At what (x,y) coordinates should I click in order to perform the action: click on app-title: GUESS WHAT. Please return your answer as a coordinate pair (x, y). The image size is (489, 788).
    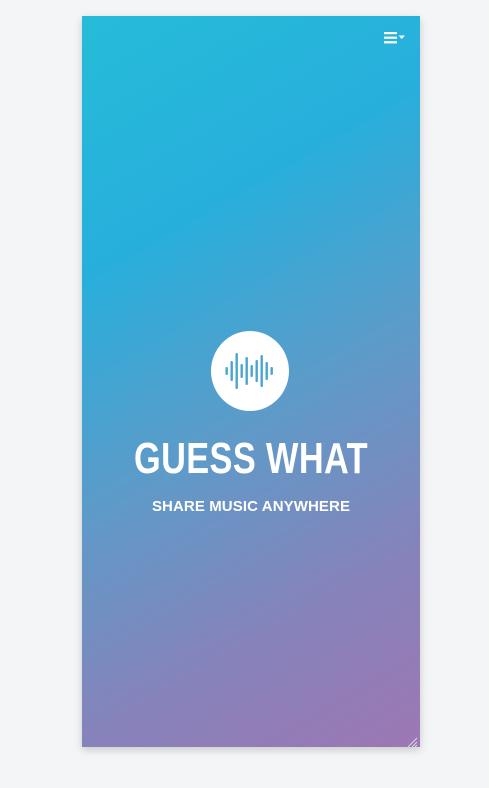
    Looking at the image, I should click on (251, 458).